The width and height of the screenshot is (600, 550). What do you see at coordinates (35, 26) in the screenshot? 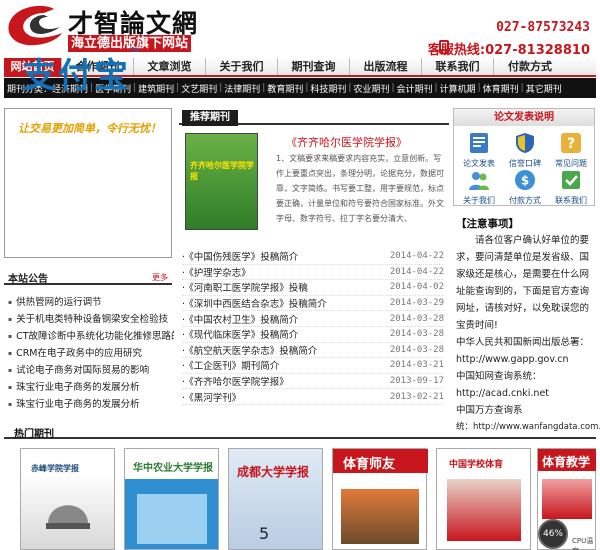
I see `site-logo-icon` at bounding box center [35, 26].